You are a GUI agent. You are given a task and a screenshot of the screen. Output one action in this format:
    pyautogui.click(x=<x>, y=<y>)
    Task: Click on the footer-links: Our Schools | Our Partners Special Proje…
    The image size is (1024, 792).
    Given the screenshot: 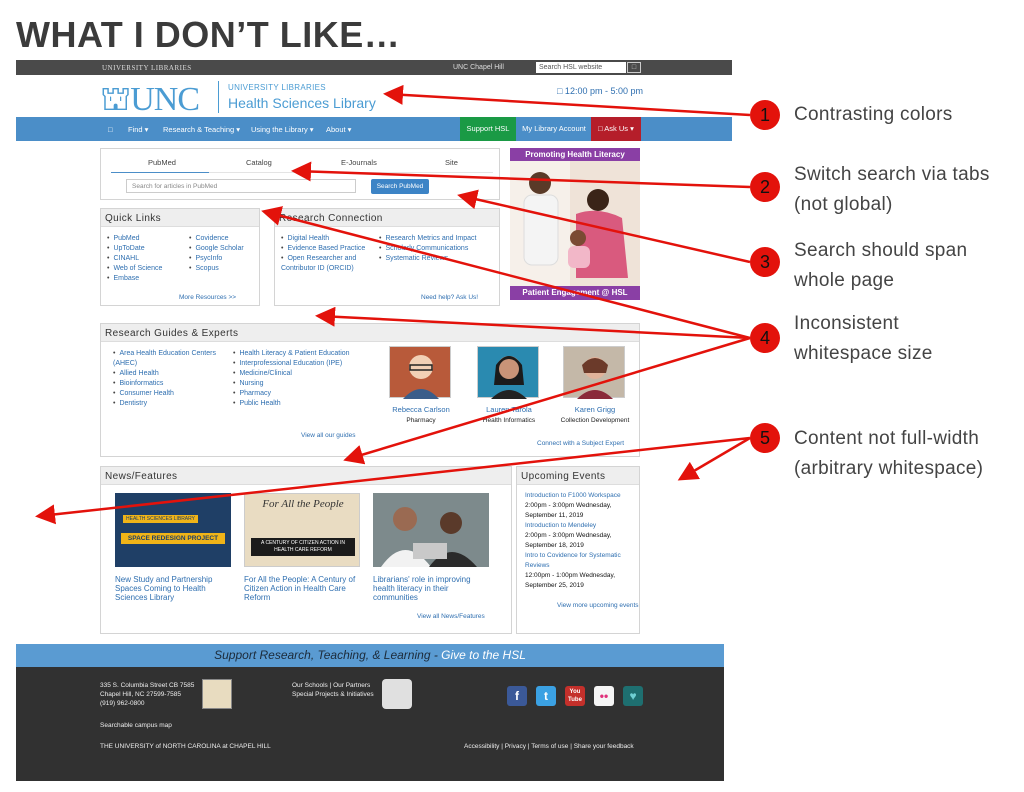 What is the action you would take?
    pyautogui.click(x=333, y=690)
    